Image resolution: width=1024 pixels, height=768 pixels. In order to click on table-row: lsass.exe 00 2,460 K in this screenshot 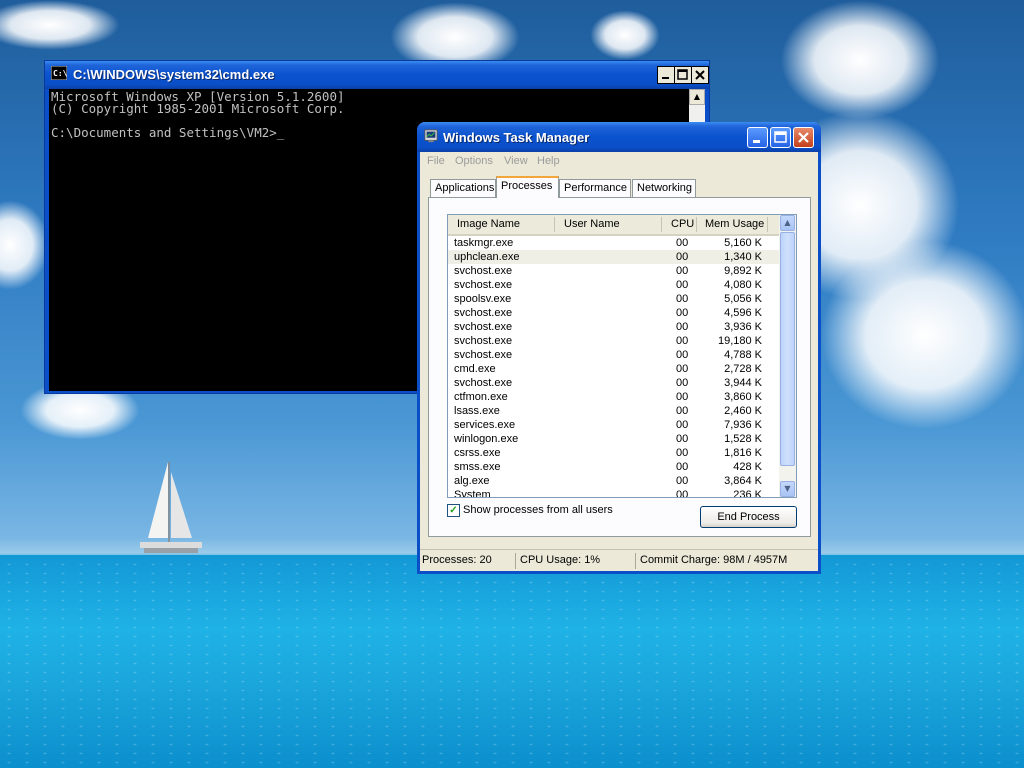, I will do `click(614, 411)`.